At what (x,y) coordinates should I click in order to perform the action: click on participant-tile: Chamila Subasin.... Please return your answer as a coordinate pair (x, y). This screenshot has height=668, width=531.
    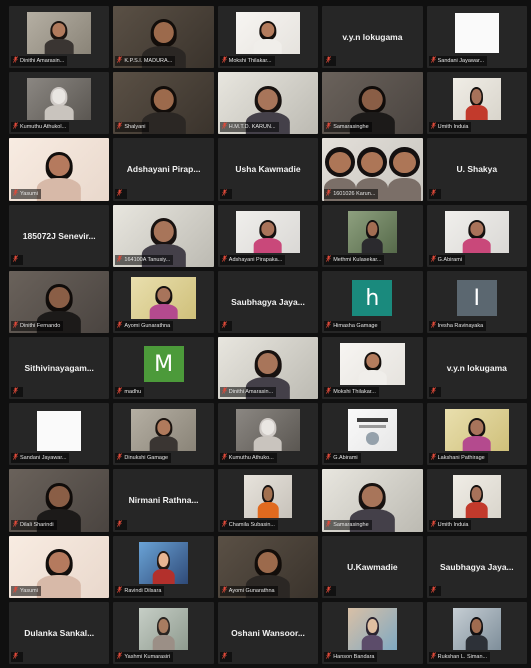
    Looking at the image, I should click on (268, 500).